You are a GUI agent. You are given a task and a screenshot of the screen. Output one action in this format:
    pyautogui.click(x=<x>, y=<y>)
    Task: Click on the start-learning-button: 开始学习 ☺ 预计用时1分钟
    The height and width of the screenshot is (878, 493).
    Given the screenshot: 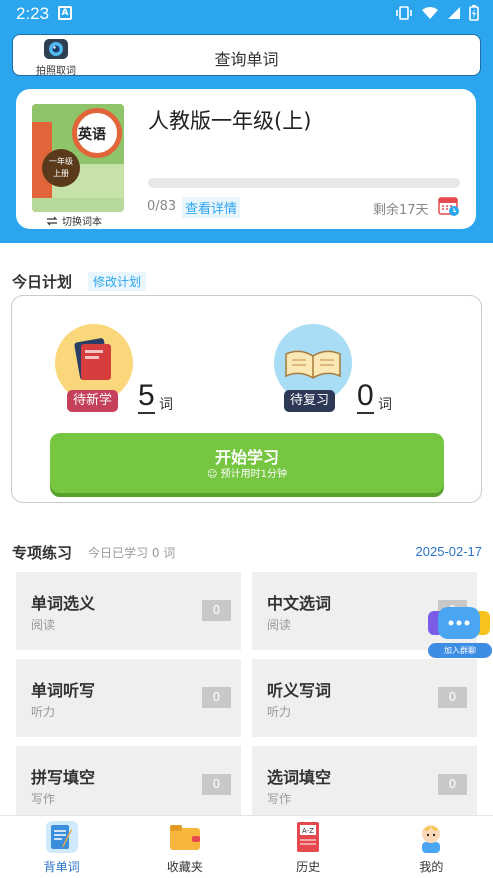 What is the action you would take?
    pyautogui.click(x=247, y=463)
    